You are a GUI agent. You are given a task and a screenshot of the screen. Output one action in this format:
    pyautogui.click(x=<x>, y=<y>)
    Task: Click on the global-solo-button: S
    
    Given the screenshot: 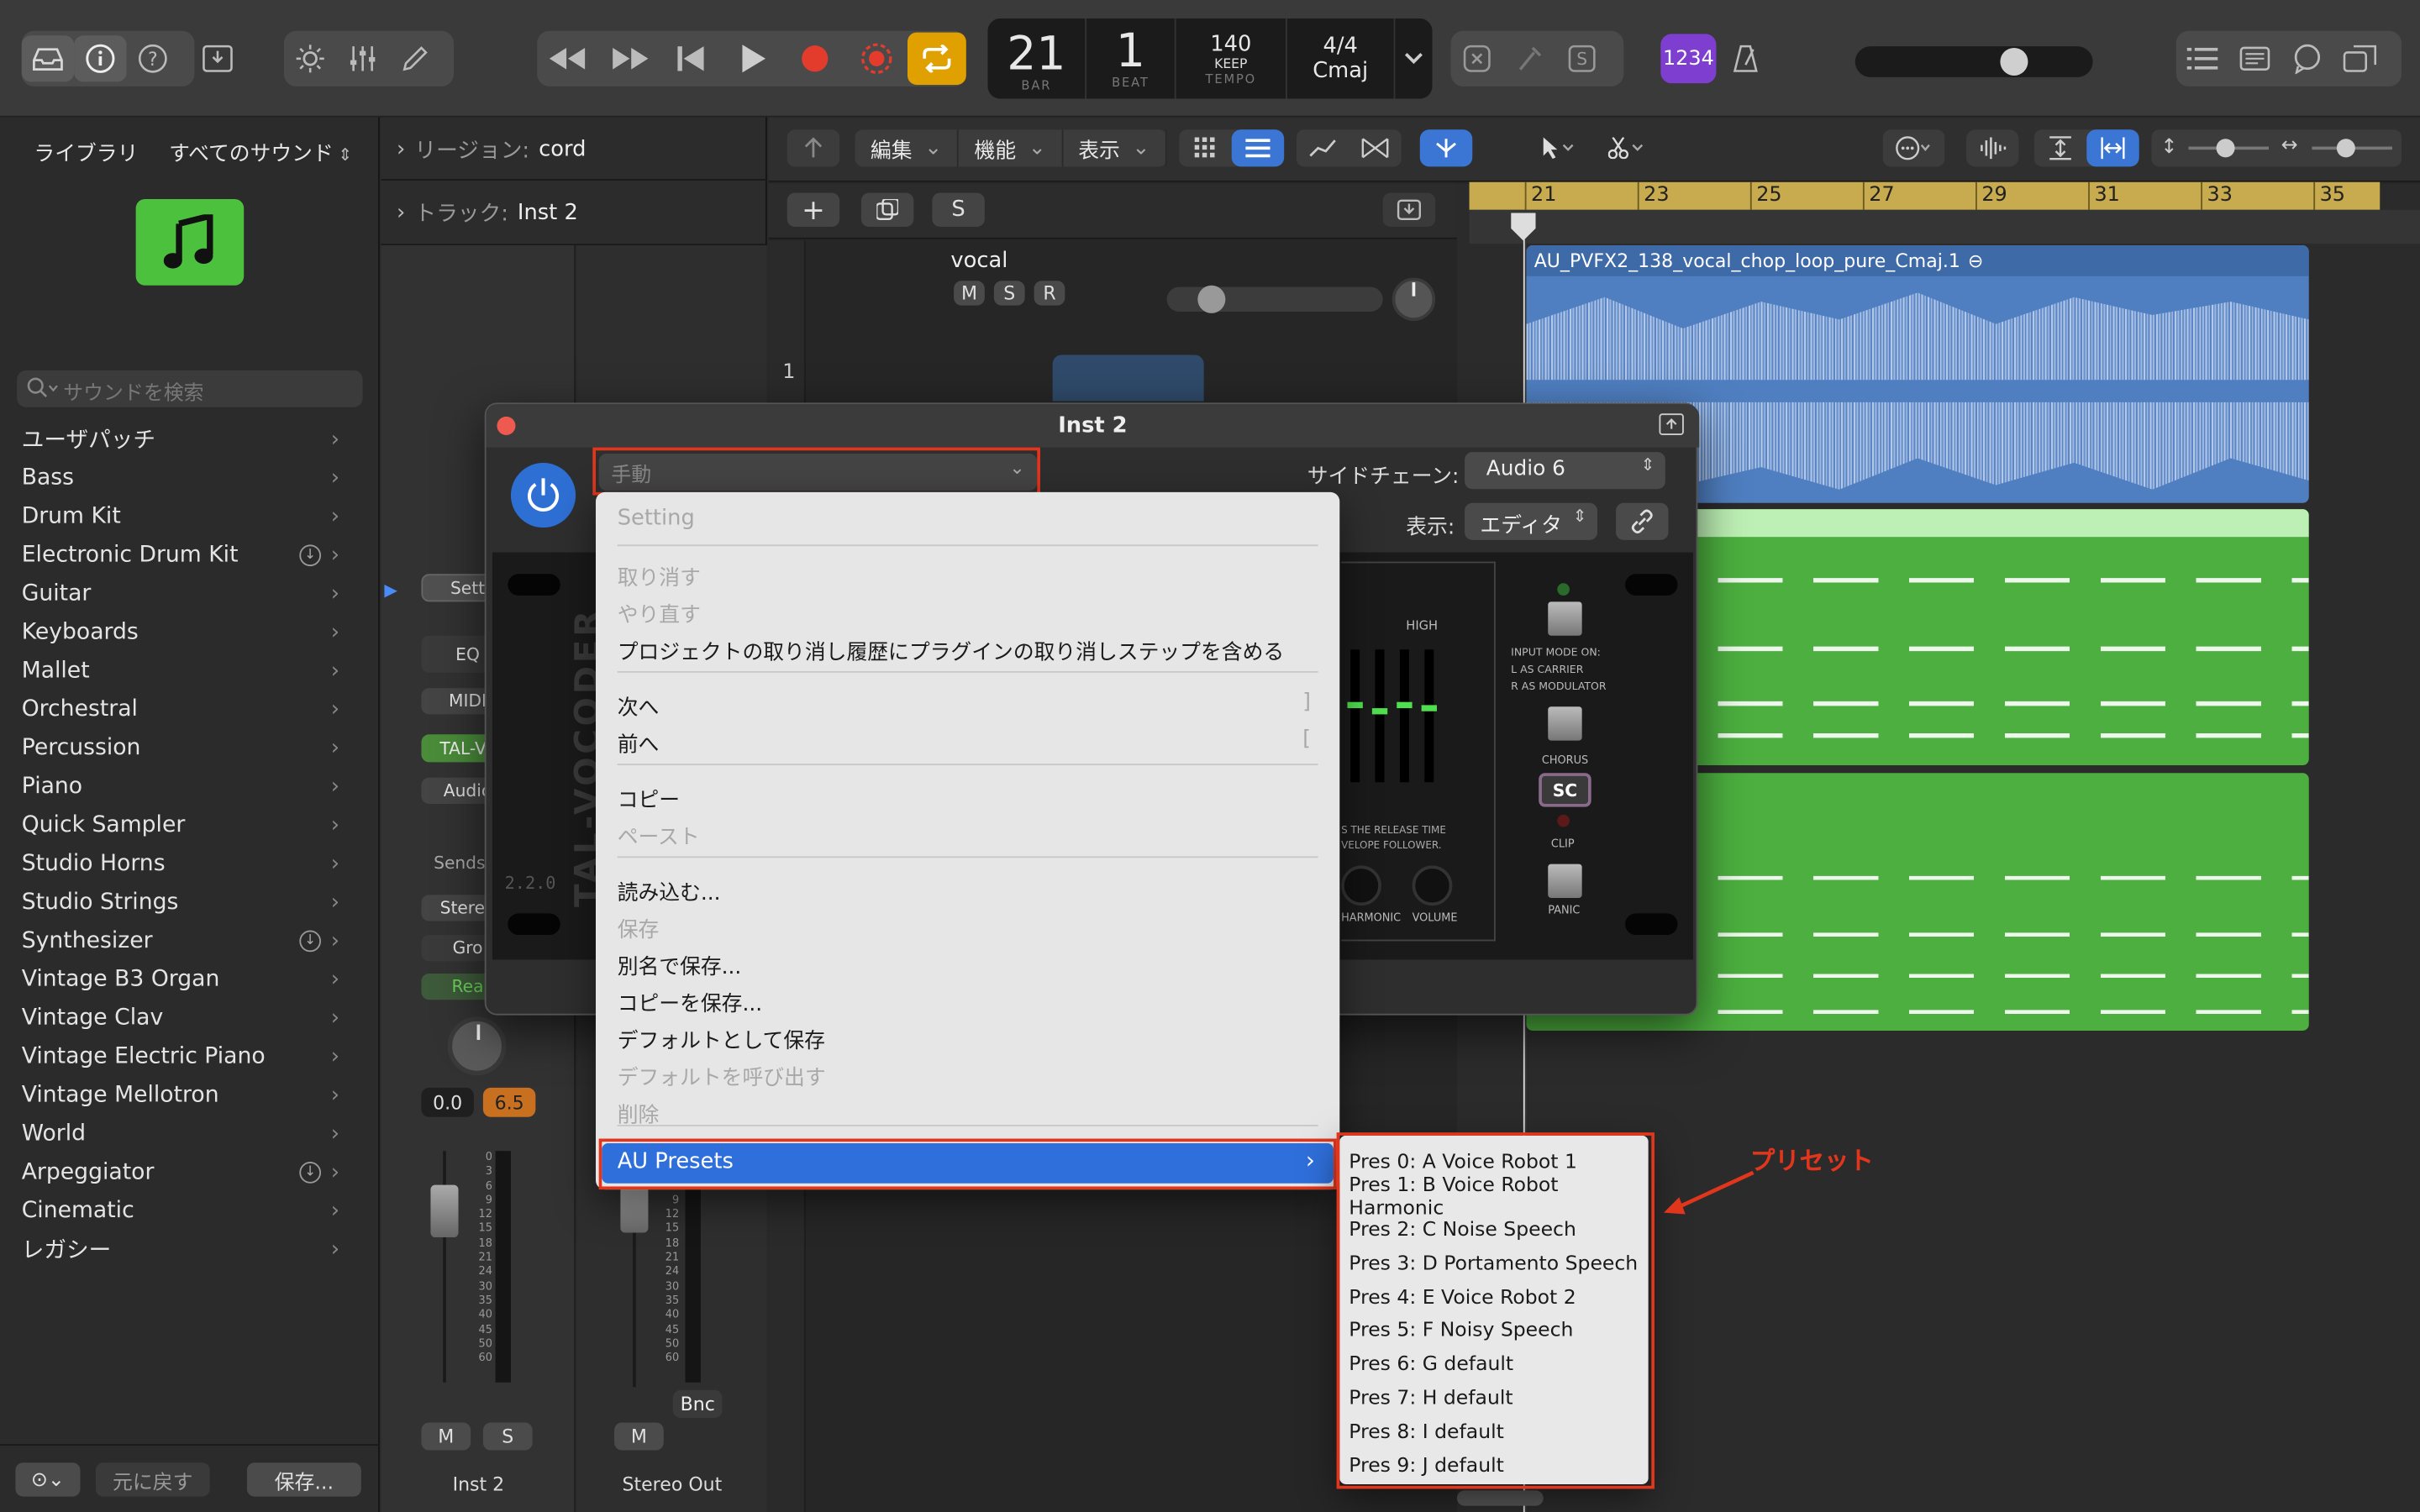 What is the action you would take?
    pyautogui.click(x=959, y=210)
    